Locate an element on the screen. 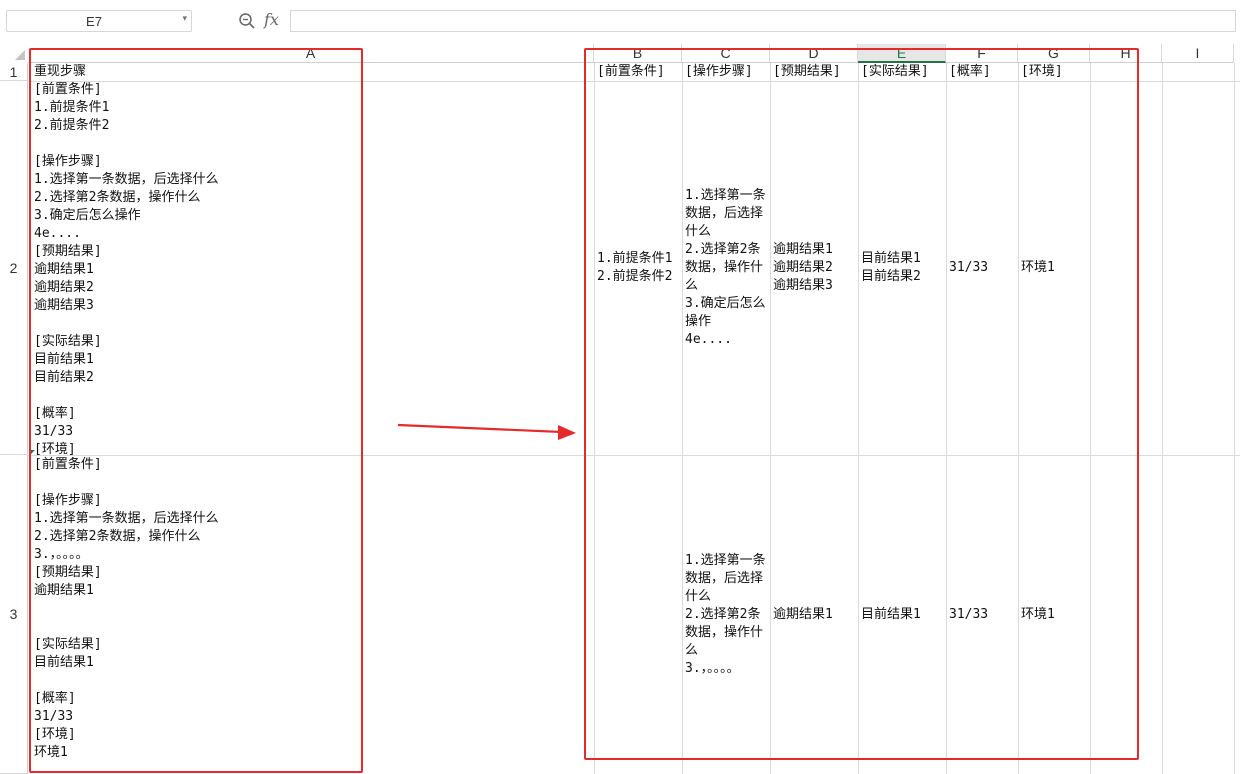 This screenshot has width=1240, height=774. row-header-1: 1 is located at coordinates (14, 72).